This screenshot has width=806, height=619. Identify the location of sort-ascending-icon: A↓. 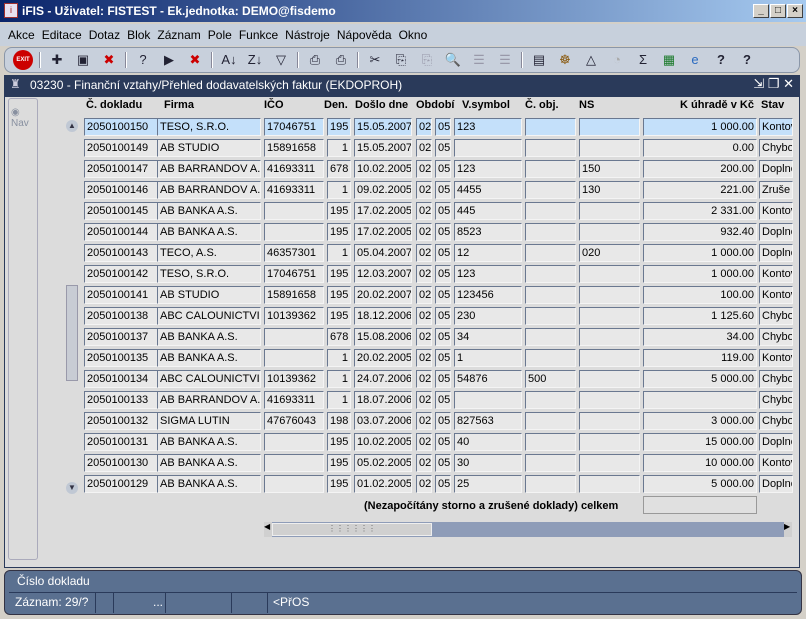
(229, 60).